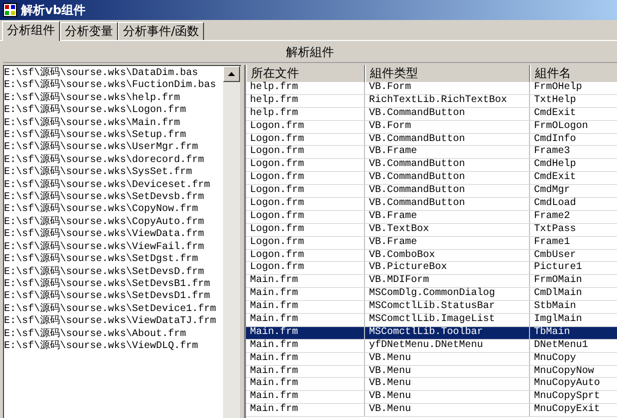 The width and height of the screenshot is (617, 418). Describe the element at coordinates (113, 235) in the screenshot. I see `file-list-item: E:\sf\源码\sourse.wks\ViewData.frm` at that location.